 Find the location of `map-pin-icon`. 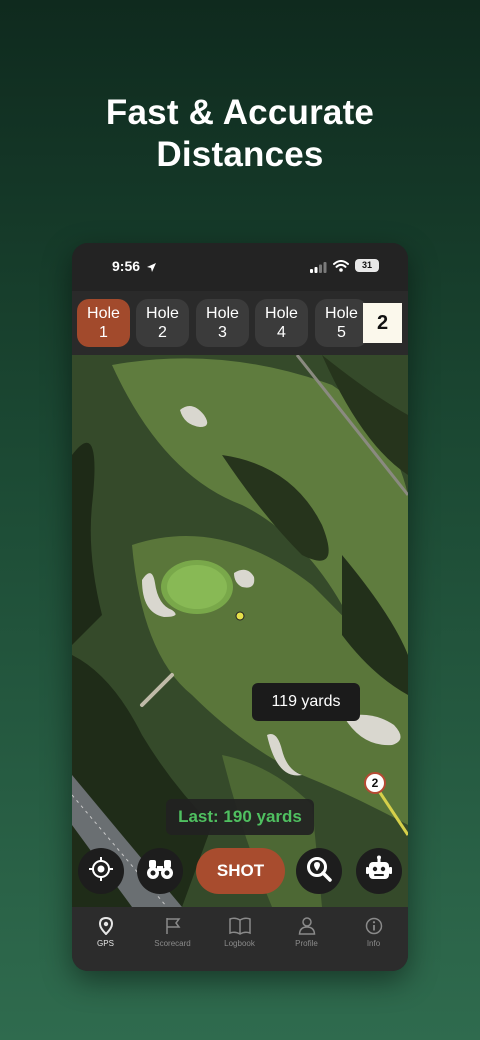

map-pin-icon is located at coordinates (105, 924).